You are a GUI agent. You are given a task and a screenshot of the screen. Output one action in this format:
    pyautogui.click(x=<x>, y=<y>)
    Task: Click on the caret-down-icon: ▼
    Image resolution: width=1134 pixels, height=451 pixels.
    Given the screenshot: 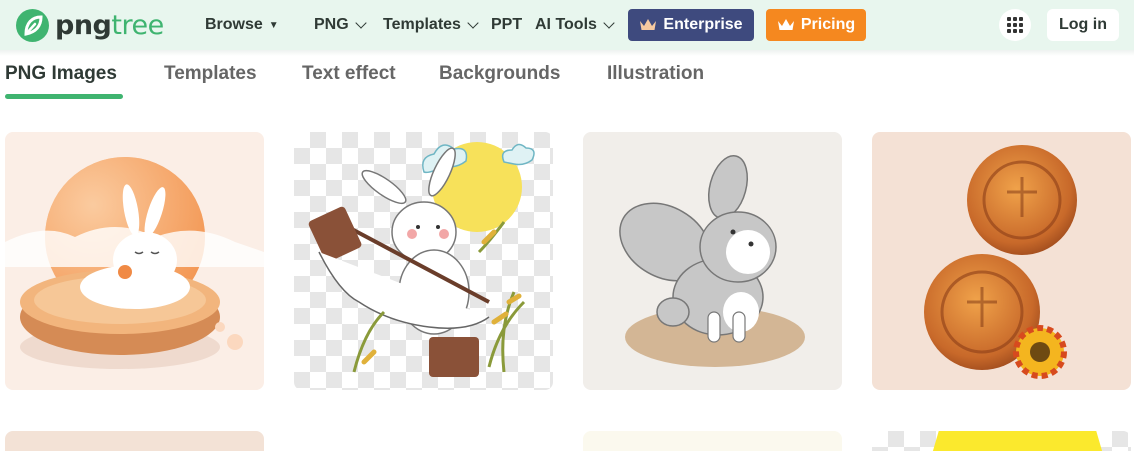 What is the action you would take?
    pyautogui.click(x=273, y=25)
    